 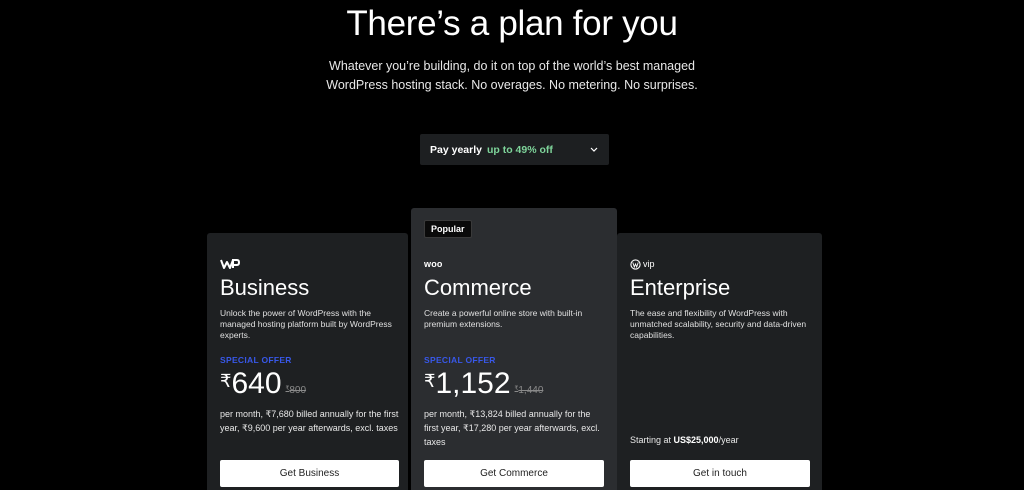 I want to click on billing-discount-label: up to 49% off, so click(x=519, y=149).